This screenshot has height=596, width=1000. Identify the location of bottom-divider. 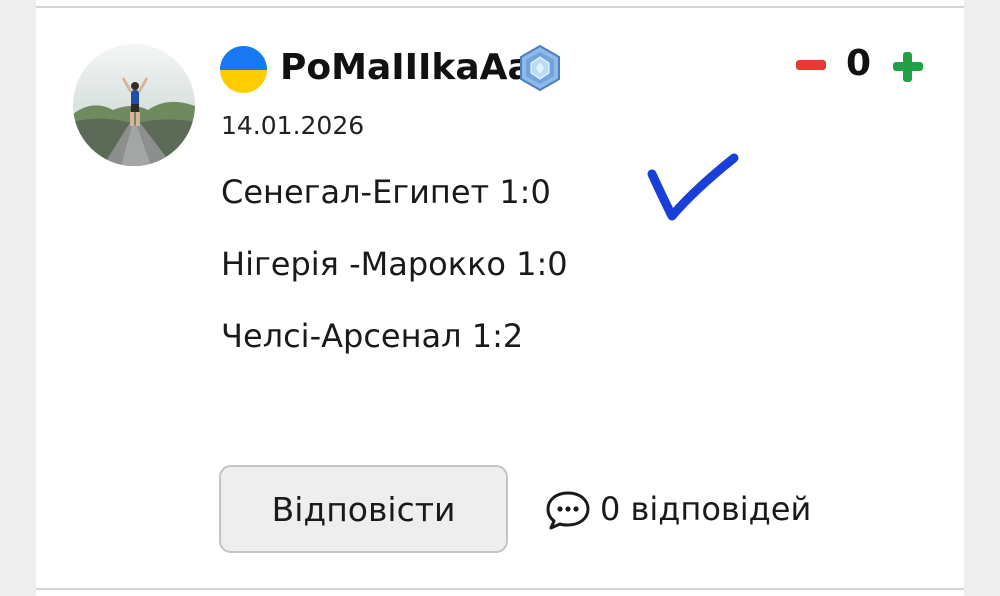
(500, 589).